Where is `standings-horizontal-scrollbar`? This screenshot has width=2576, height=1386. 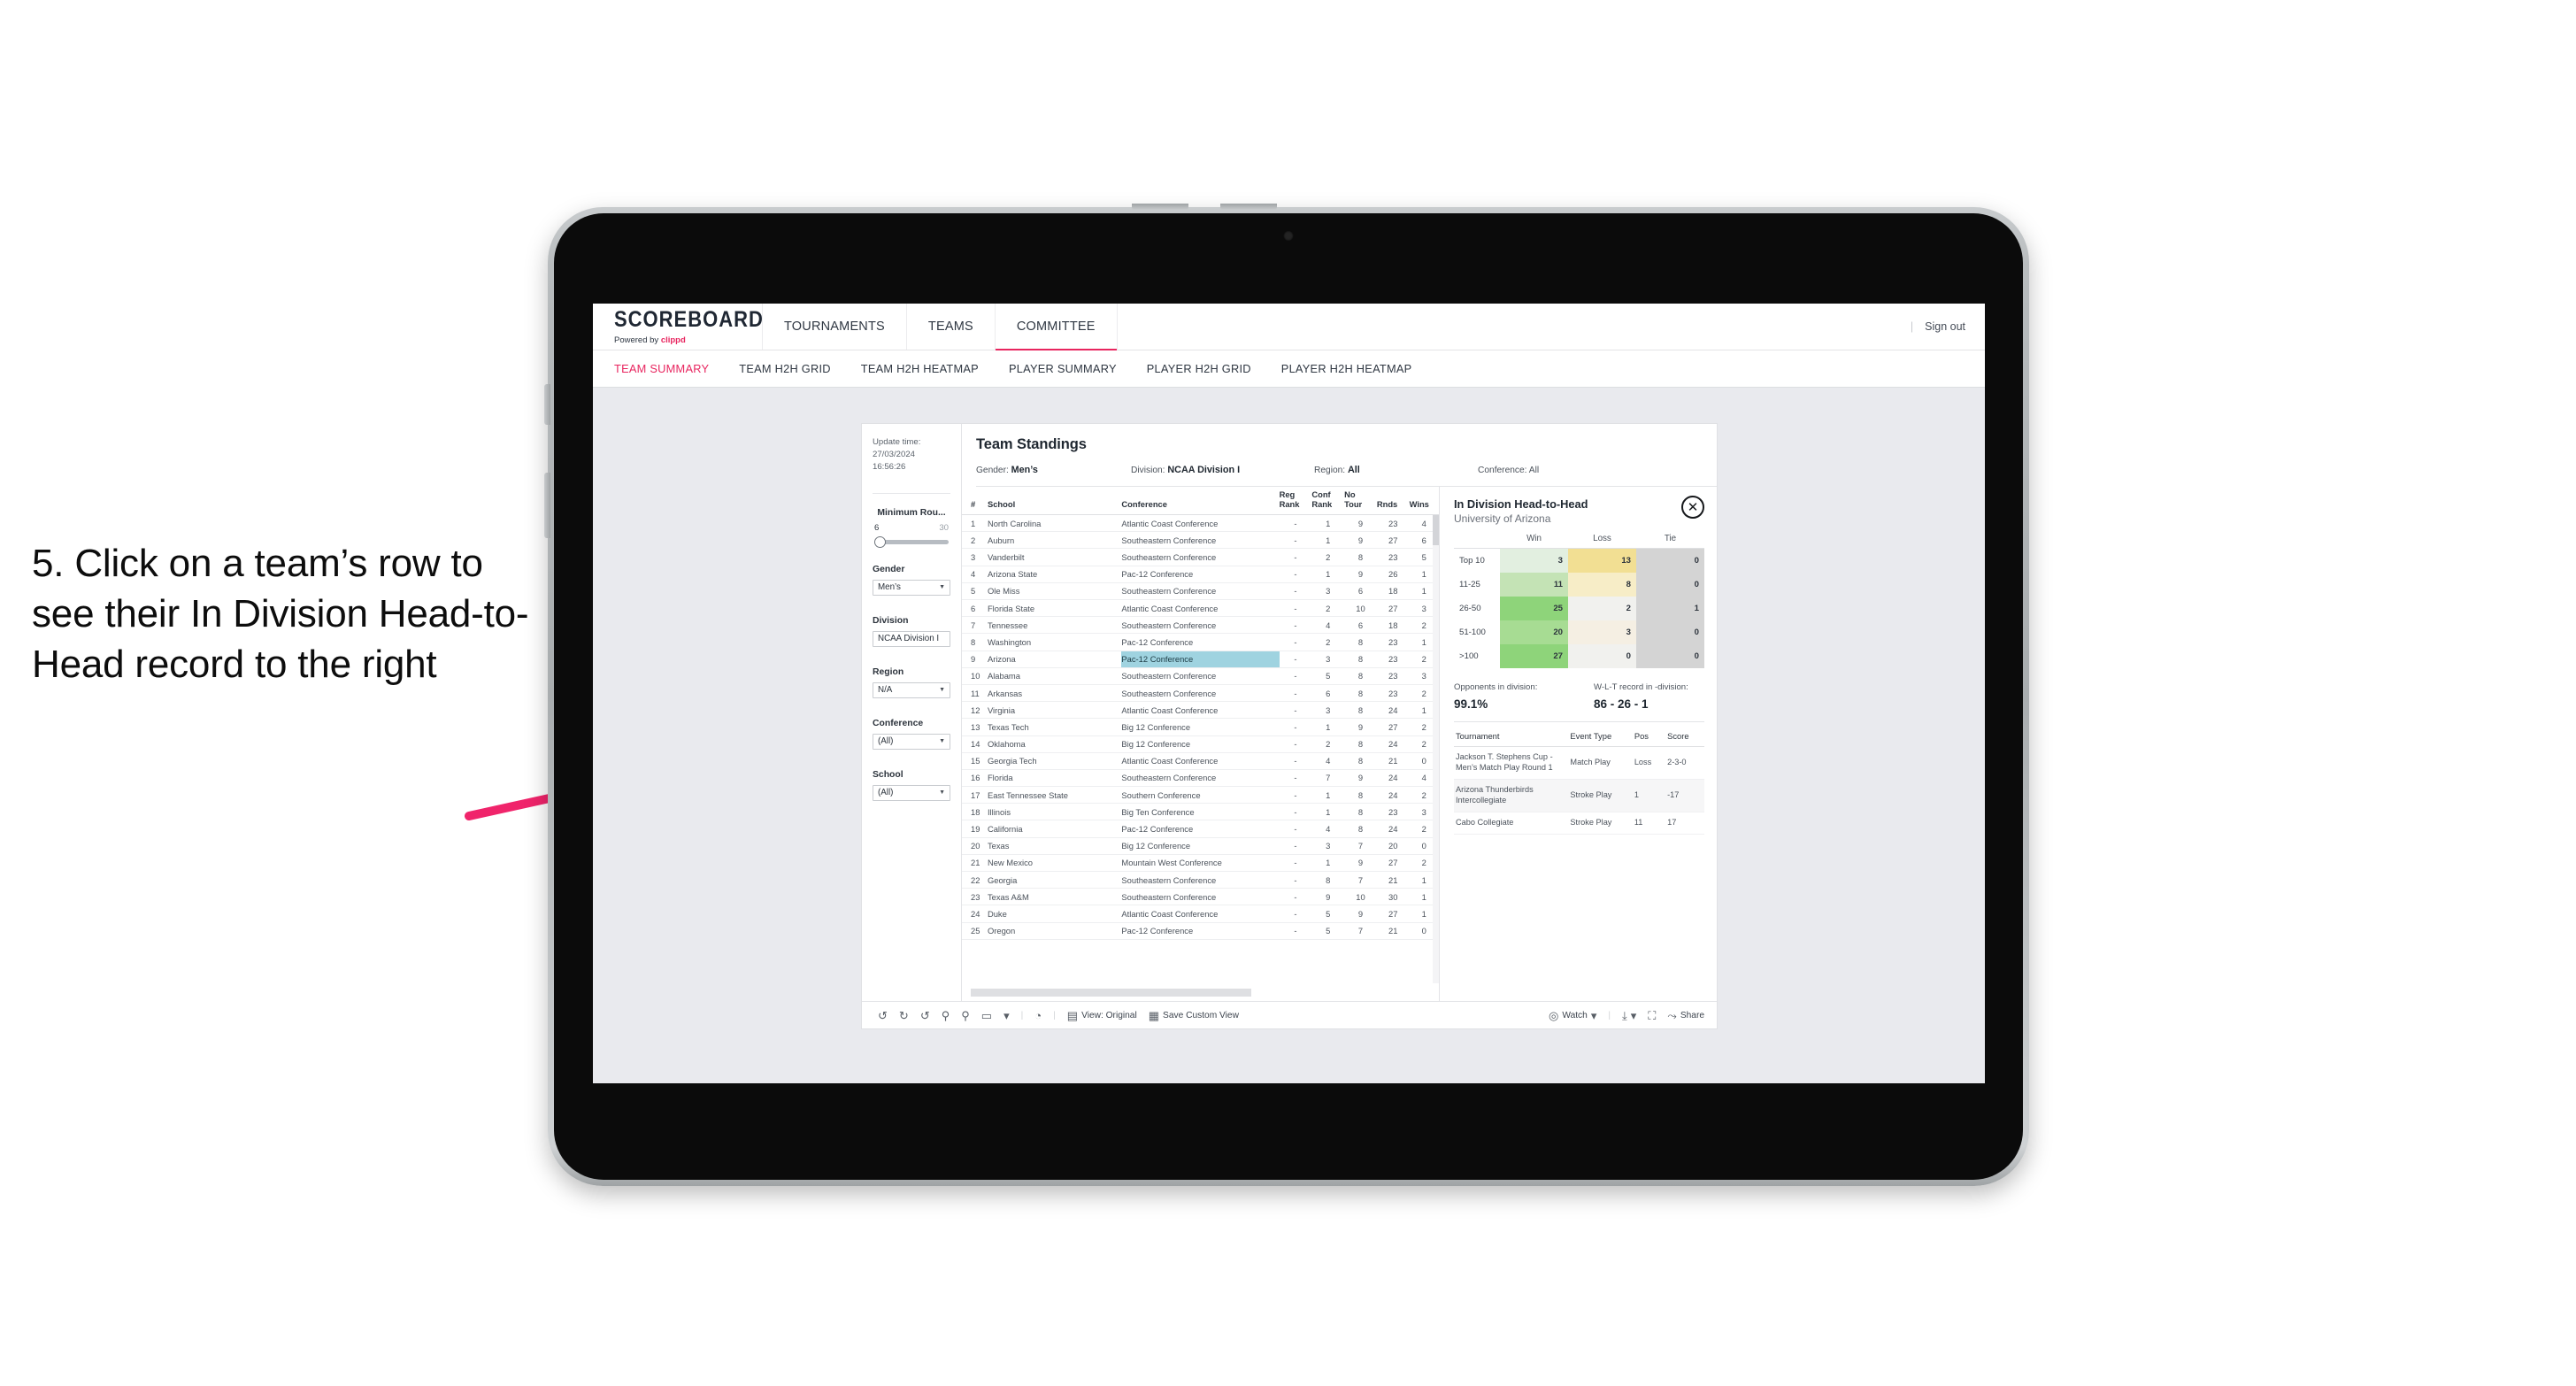 standings-horizontal-scrollbar is located at coordinates (1111, 993).